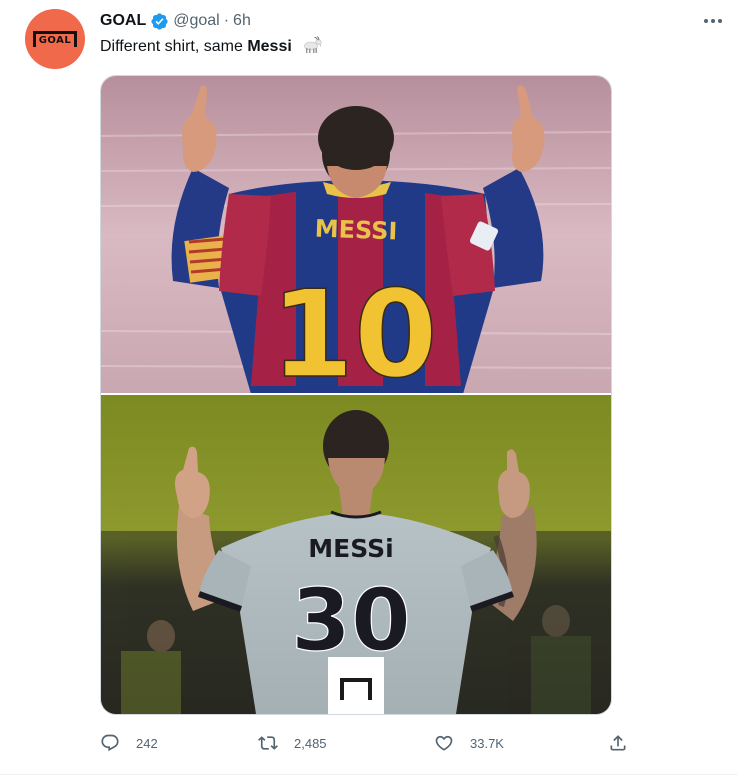  What do you see at coordinates (174, 46) in the screenshot?
I see `tweet-text-plain: Different shirt, same` at bounding box center [174, 46].